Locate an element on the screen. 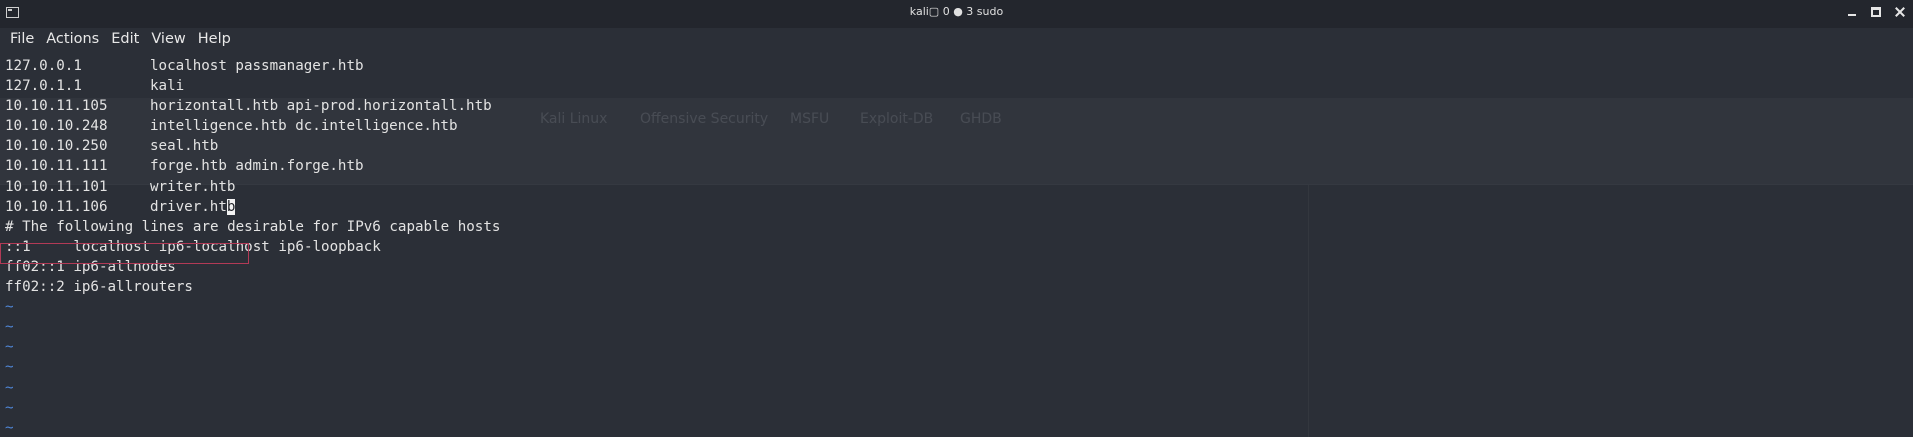  host-names: seal.htb is located at coordinates (184, 146).